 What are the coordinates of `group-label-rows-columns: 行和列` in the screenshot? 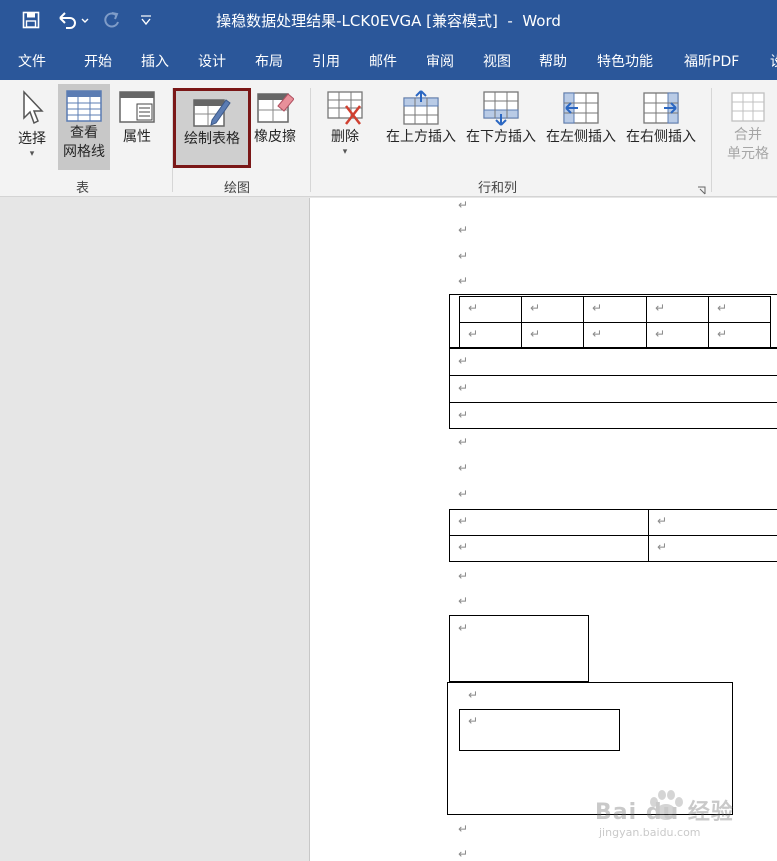 It's located at (498, 188).